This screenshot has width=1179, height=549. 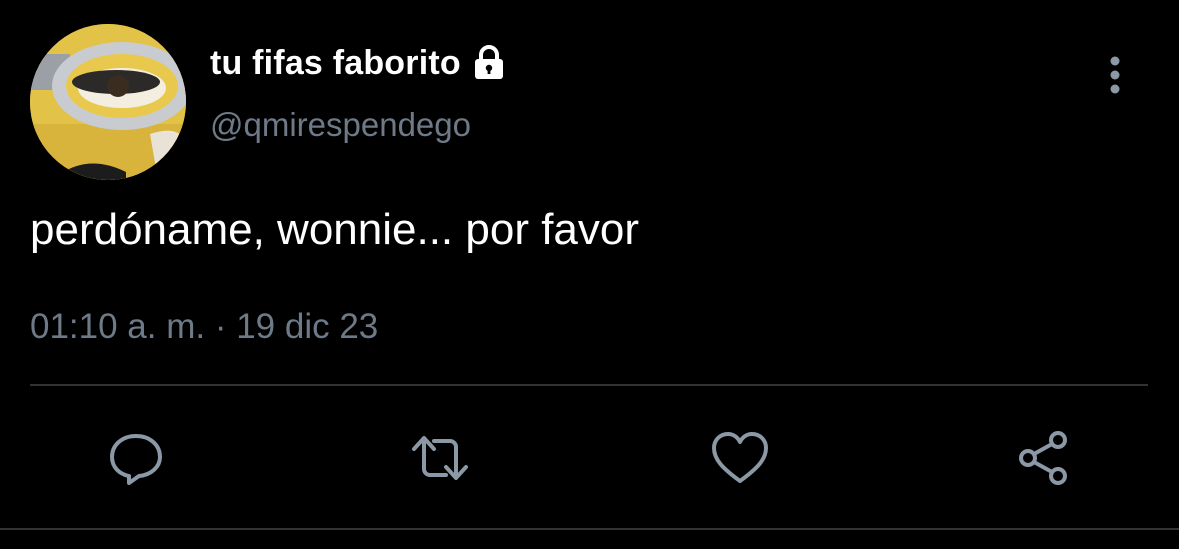 I want to click on retweet-button, so click(x=440, y=458).